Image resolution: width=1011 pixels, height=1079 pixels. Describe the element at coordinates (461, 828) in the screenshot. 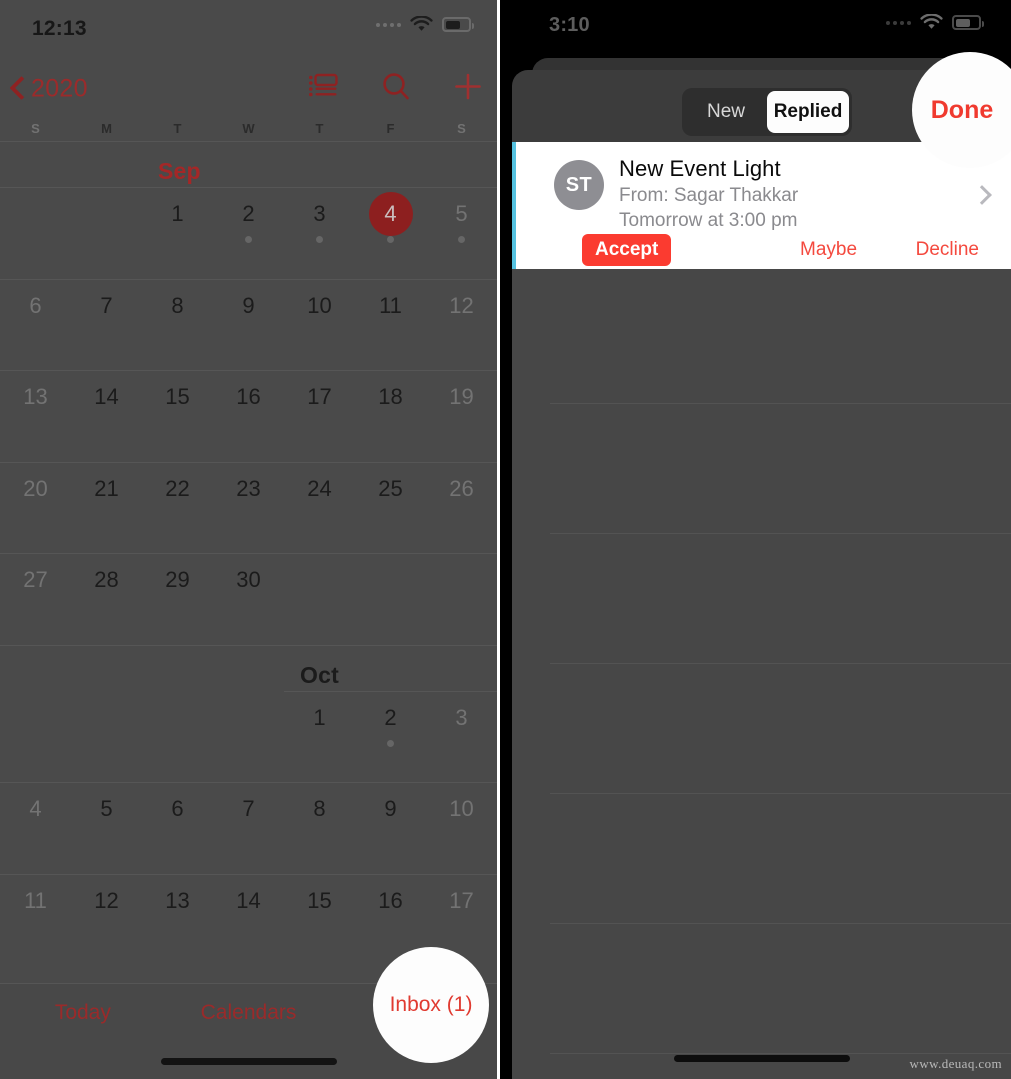

I see `calendar-day-oct-10: 10` at that location.